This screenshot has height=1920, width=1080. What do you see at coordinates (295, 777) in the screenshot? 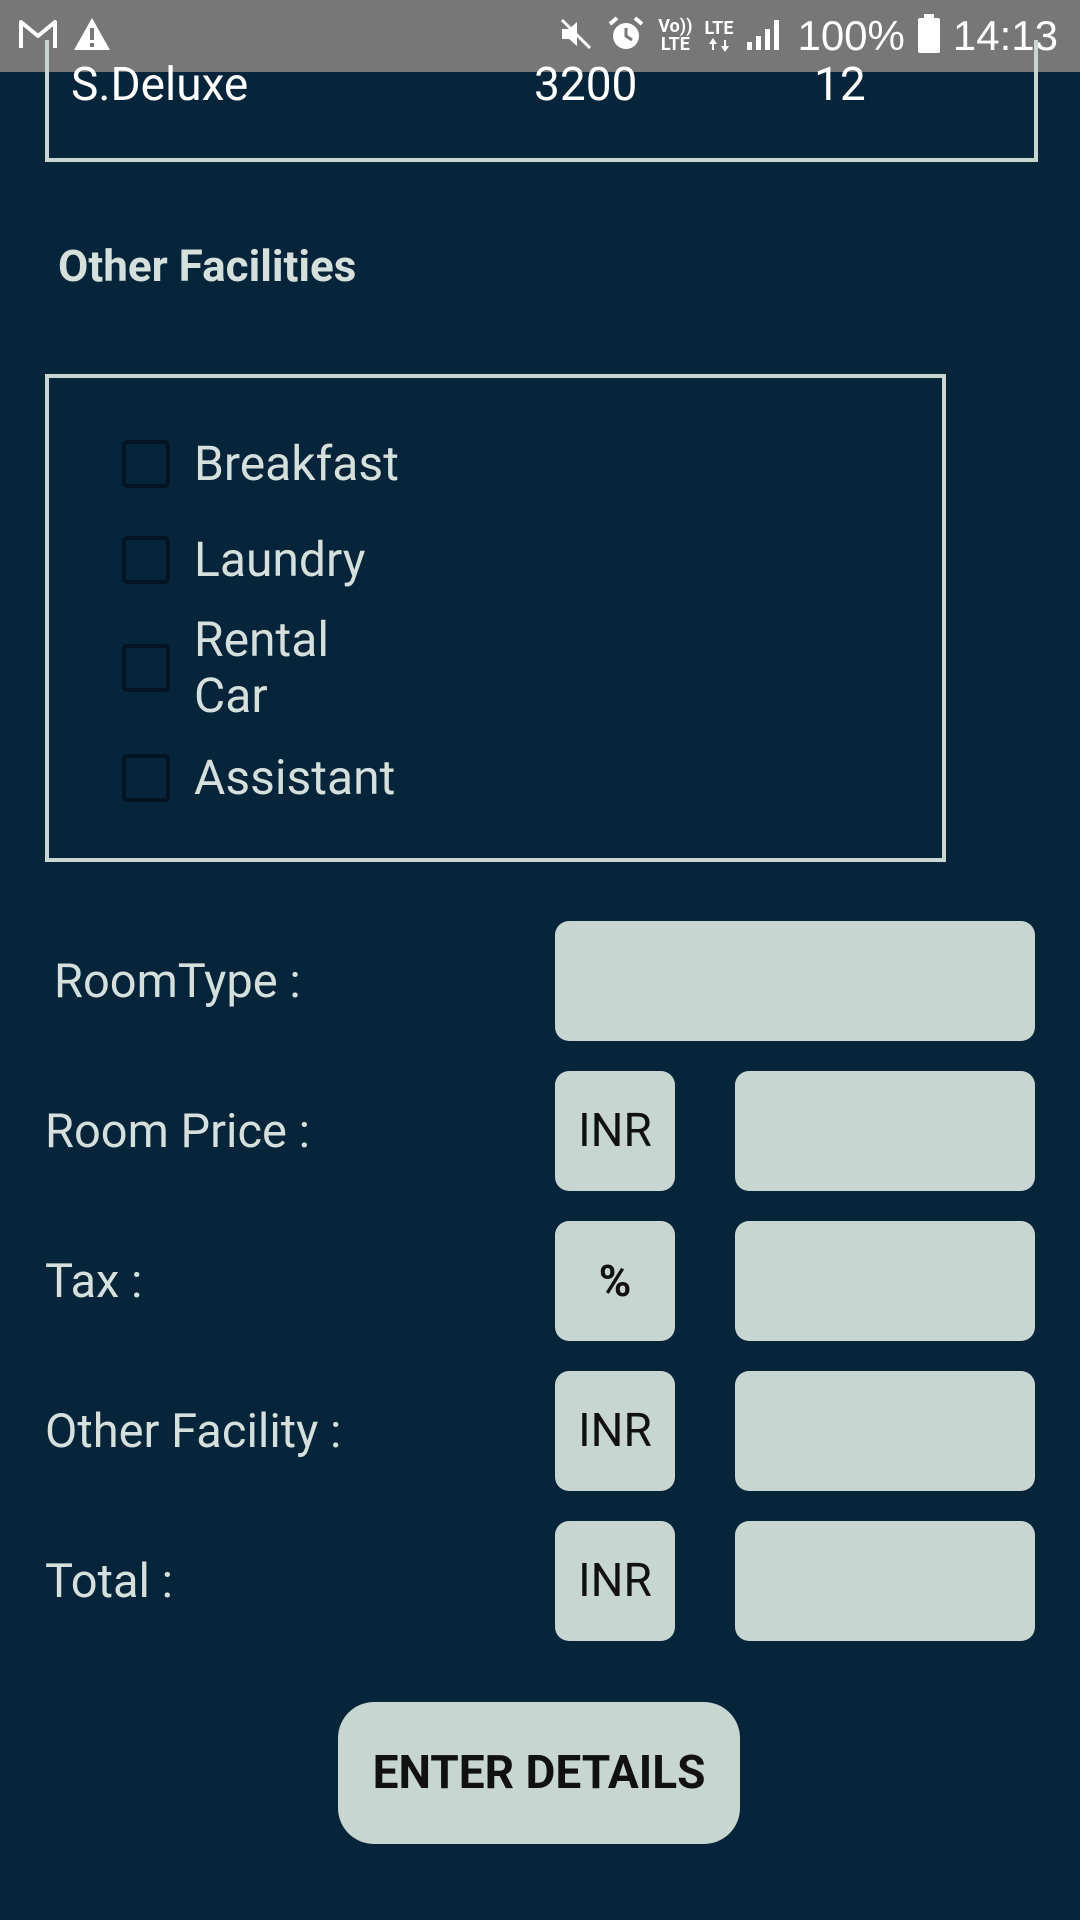
I see `checkbox-label: Assistant` at bounding box center [295, 777].